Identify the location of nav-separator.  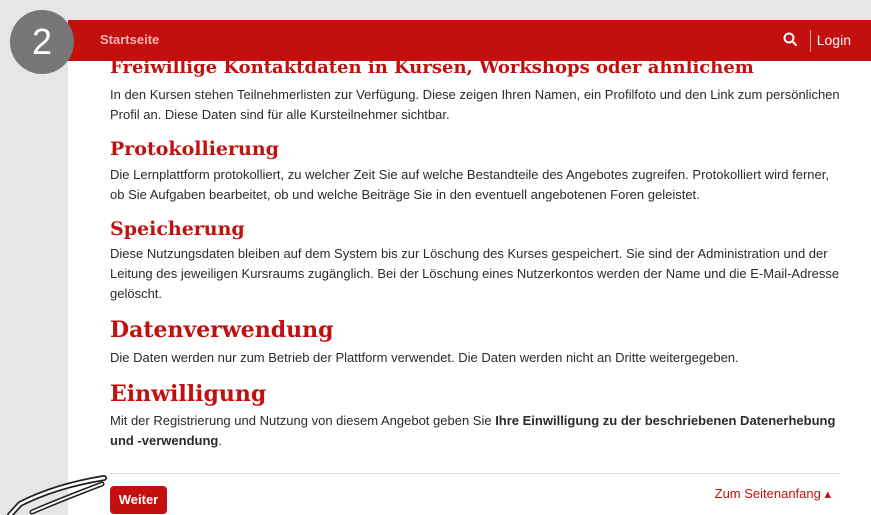
(810, 41).